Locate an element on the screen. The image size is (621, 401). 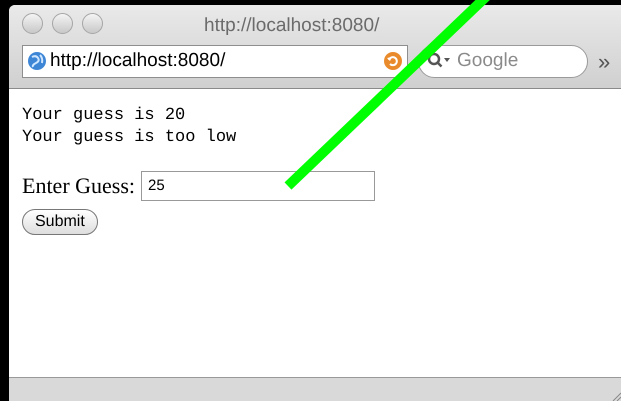
zoom-button is located at coordinates (92, 23).